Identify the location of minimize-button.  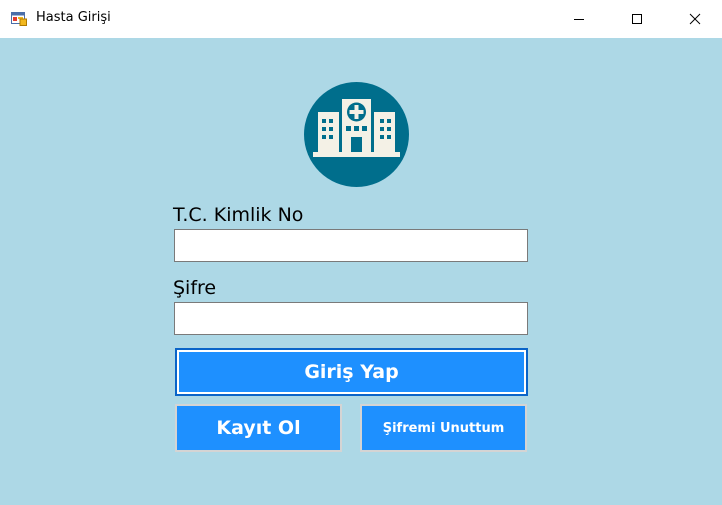
(579, 19).